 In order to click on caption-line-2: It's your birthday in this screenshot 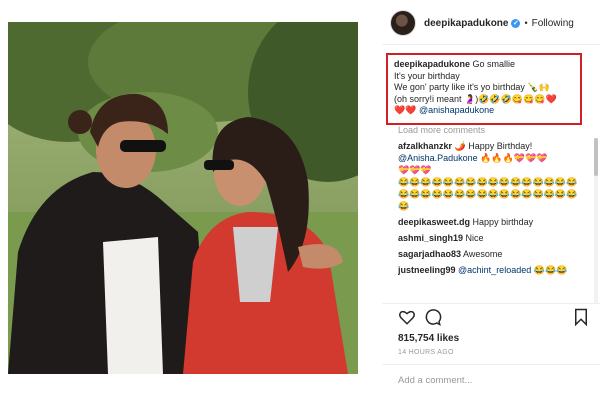, I will do `click(427, 75)`.